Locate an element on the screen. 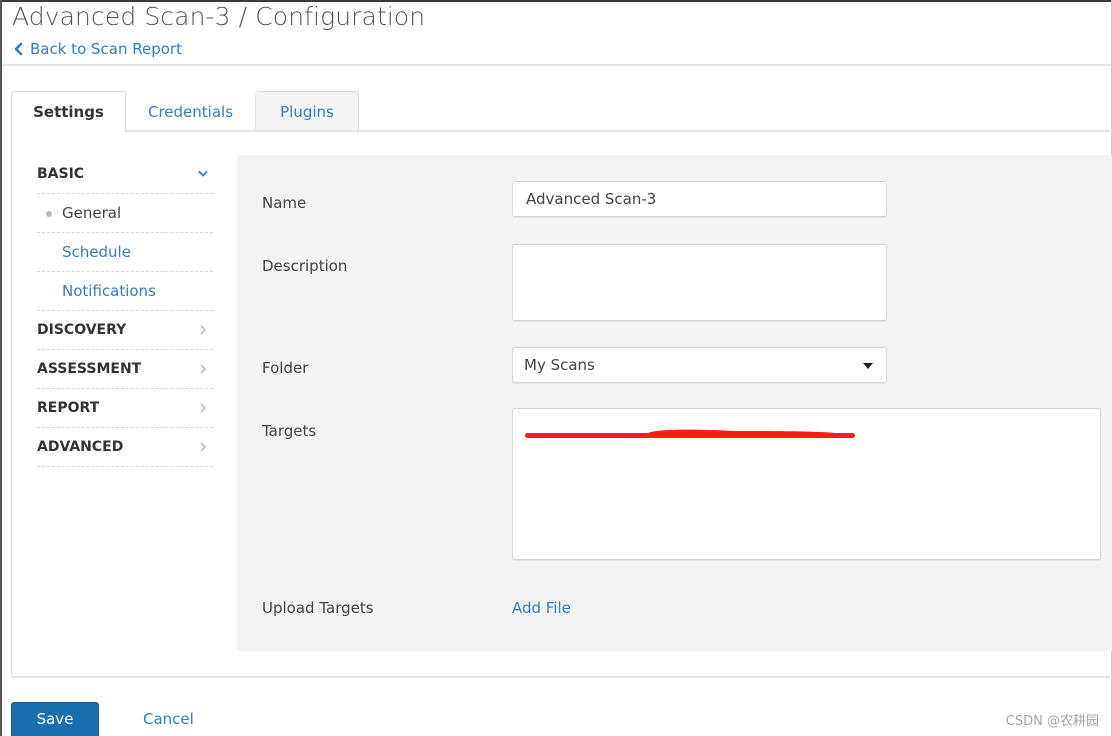 The width and height of the screenshot is (1112, 736). tab-bar: Settings Credentials Plugins is located at coordinates (185, 111).